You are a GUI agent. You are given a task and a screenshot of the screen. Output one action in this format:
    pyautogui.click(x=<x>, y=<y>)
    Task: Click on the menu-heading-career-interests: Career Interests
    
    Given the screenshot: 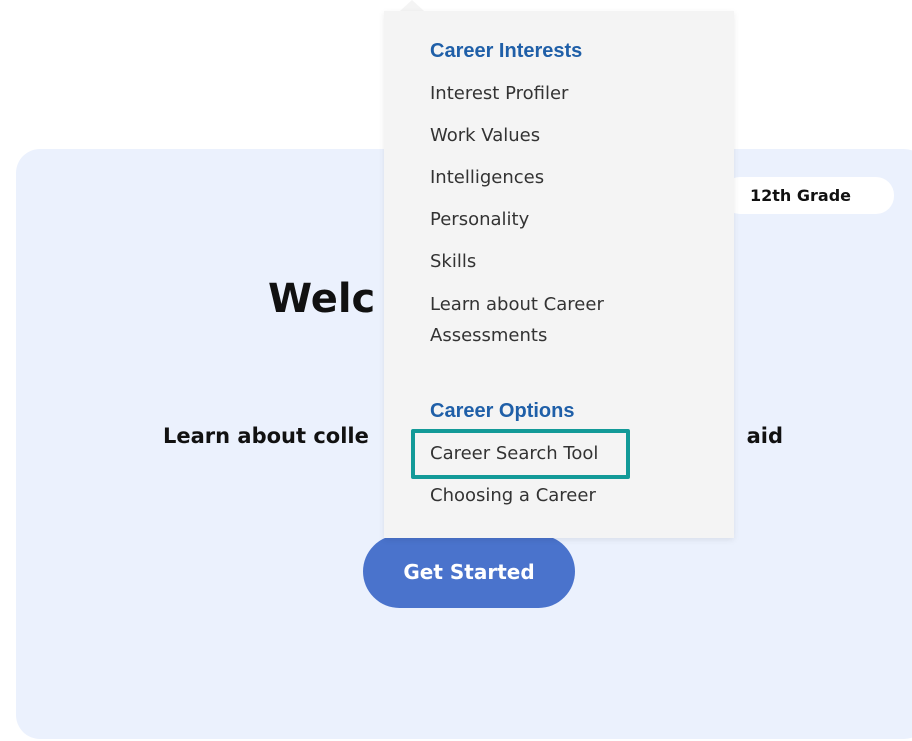 What is the action you would take?
    pyautogui.click(x=506, y=51)
    